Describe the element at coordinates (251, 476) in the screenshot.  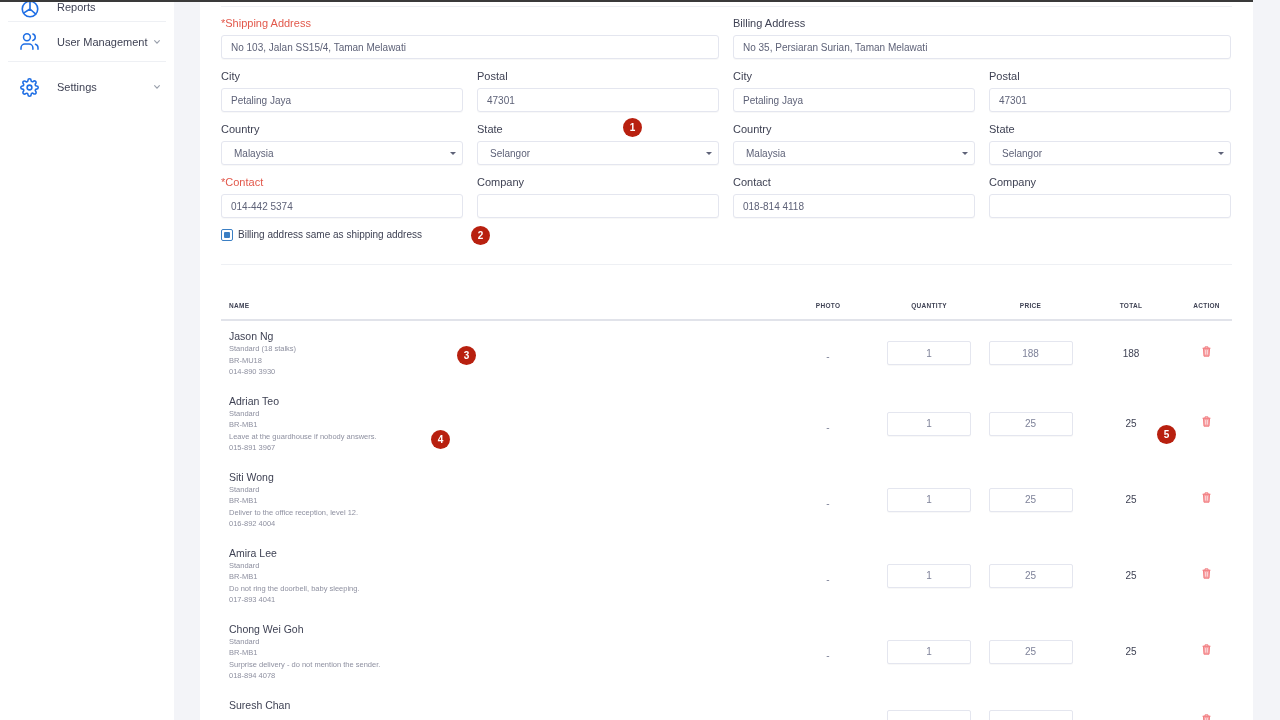
I see `customer-name: Siti Wong` at that location.